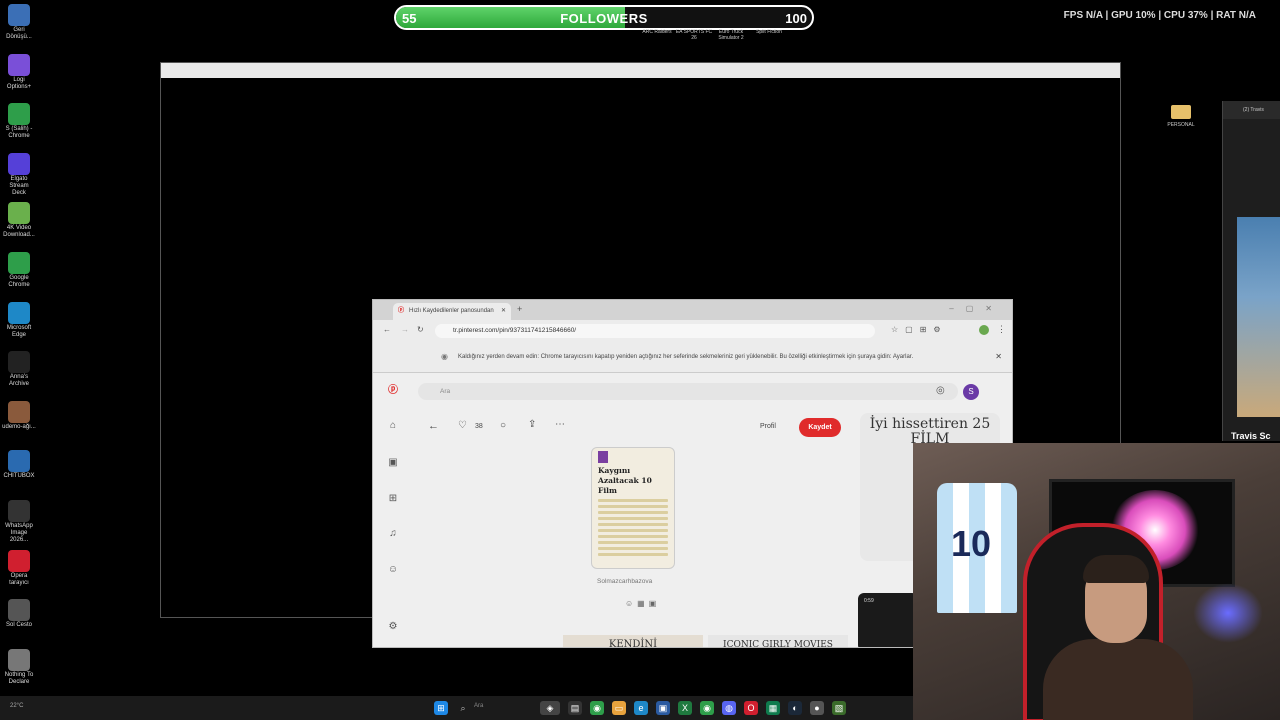  What do you see at coordinates (19, 667) in the screenshot?
I see `desktop-shortcut: Nothing To Declare` at bounding box center [19, 667].